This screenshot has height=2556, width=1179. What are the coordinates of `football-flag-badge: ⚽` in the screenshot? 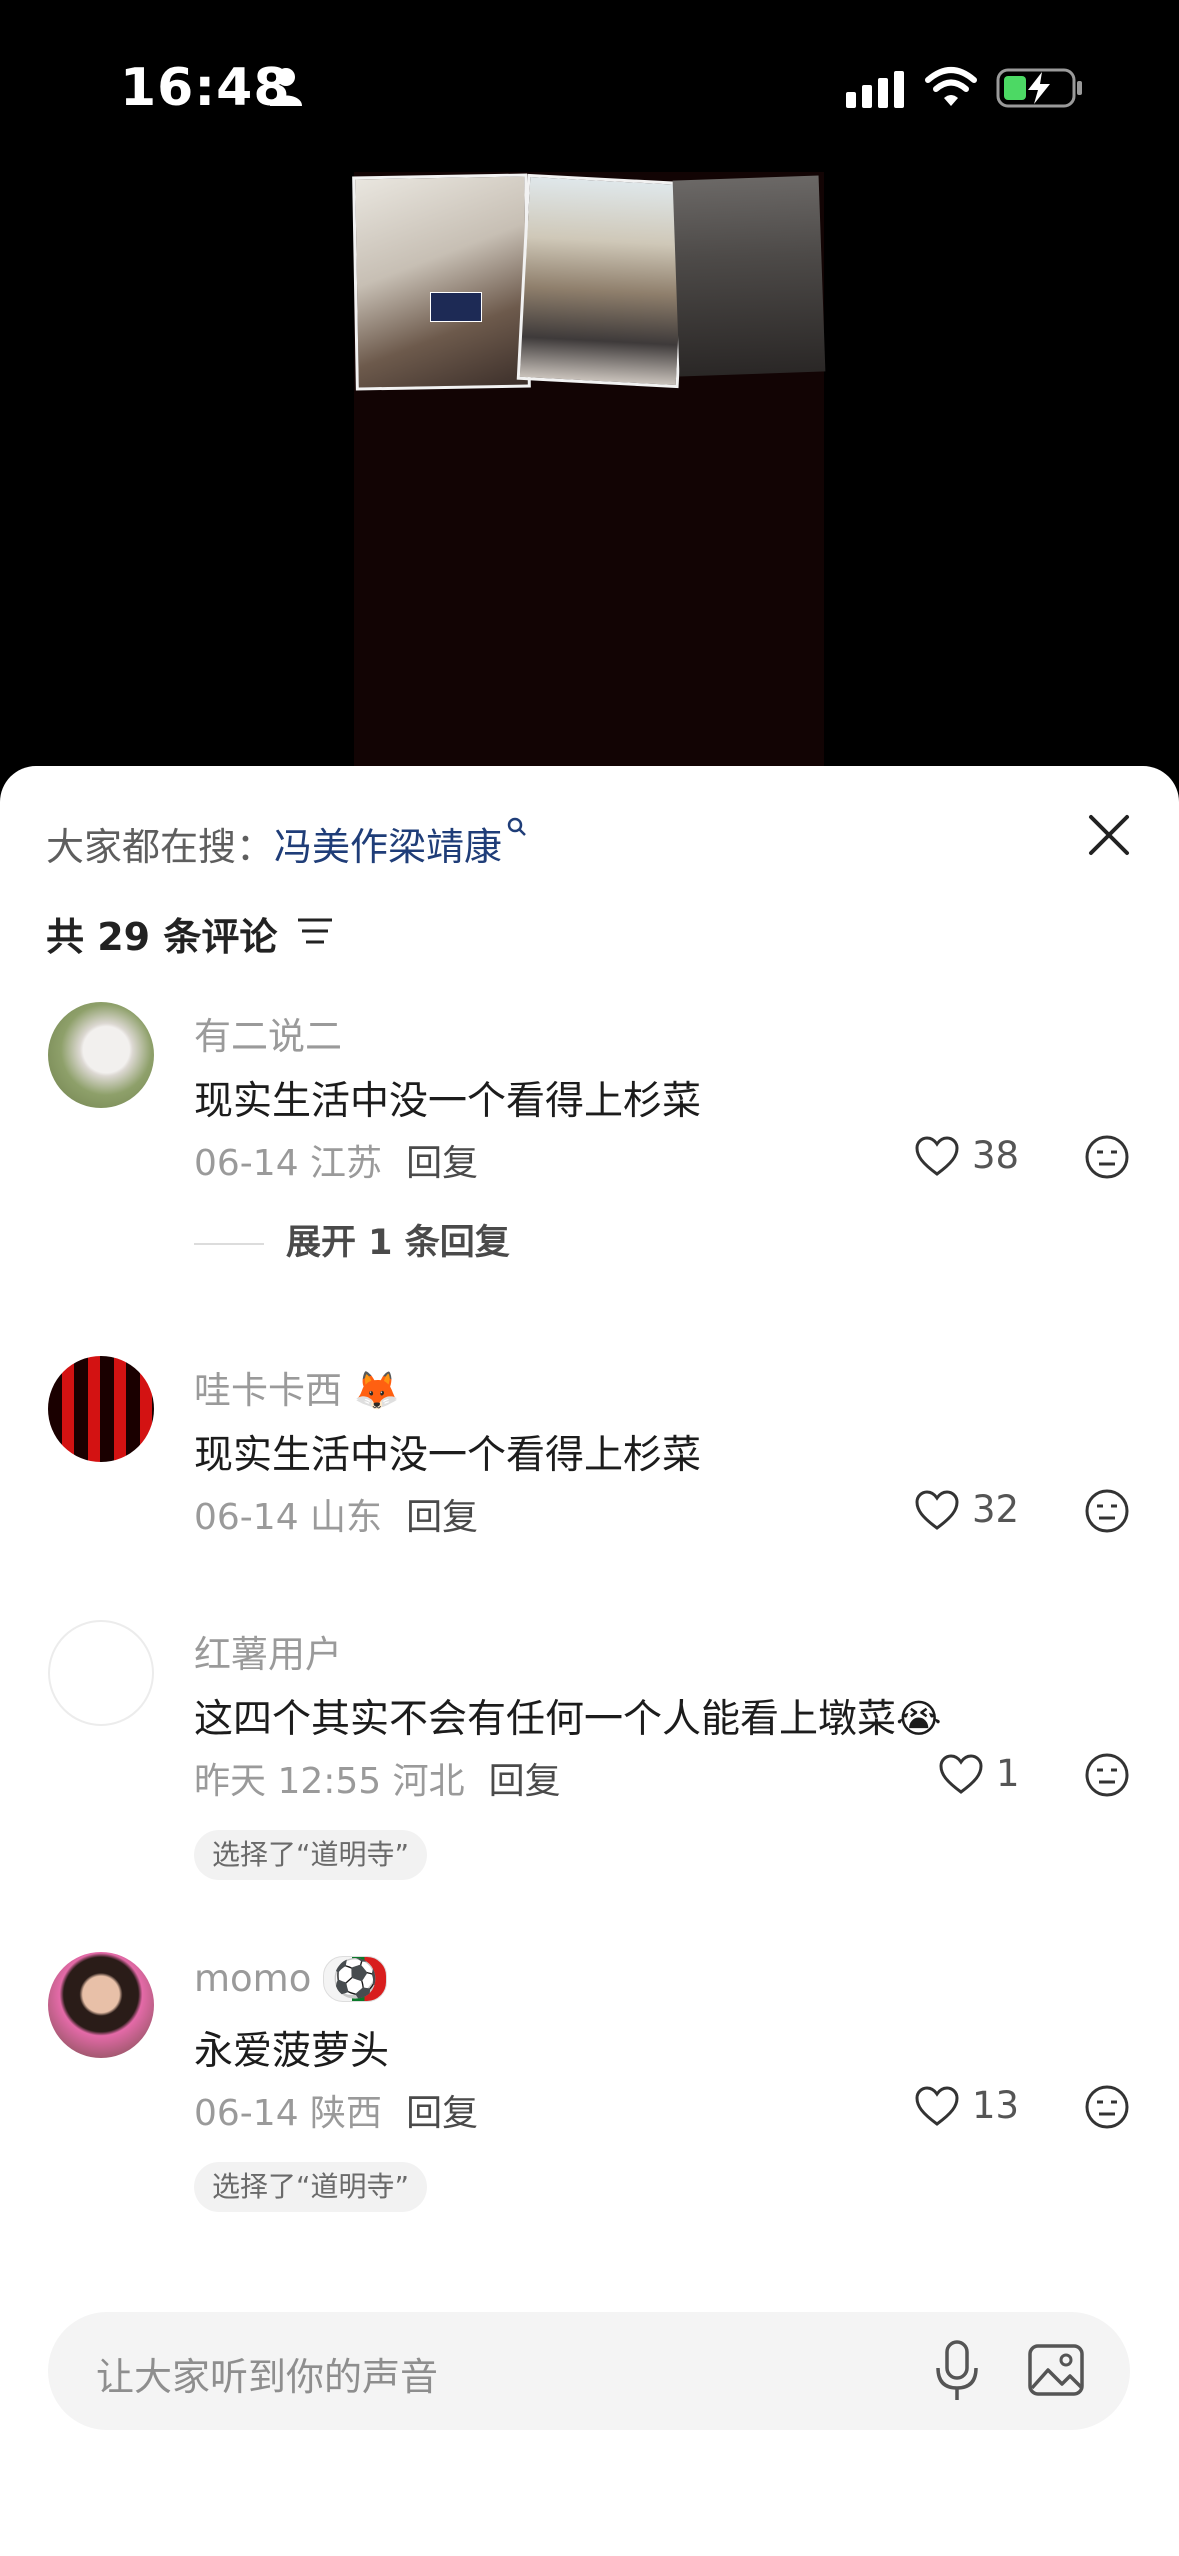 It's located at (355, 1979).